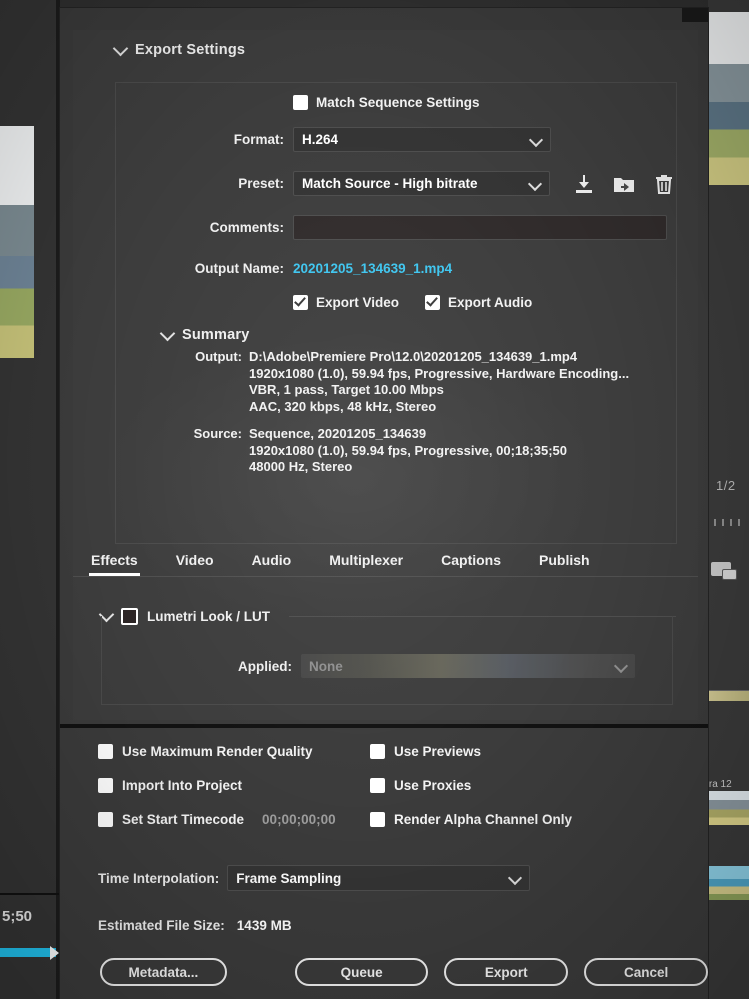 The image size is (749, 999). Describe the element at coordinates (343, 406) in the screenshot. I see `summary-output-line: AAC, 320 kbps, 48 kHz, Stereo` at that location.